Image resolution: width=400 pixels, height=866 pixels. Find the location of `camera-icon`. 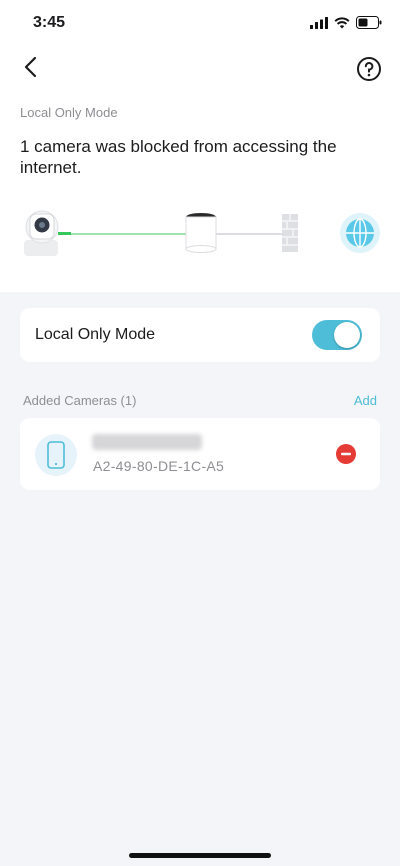

camera-icon is located at coordinates (47, 233).